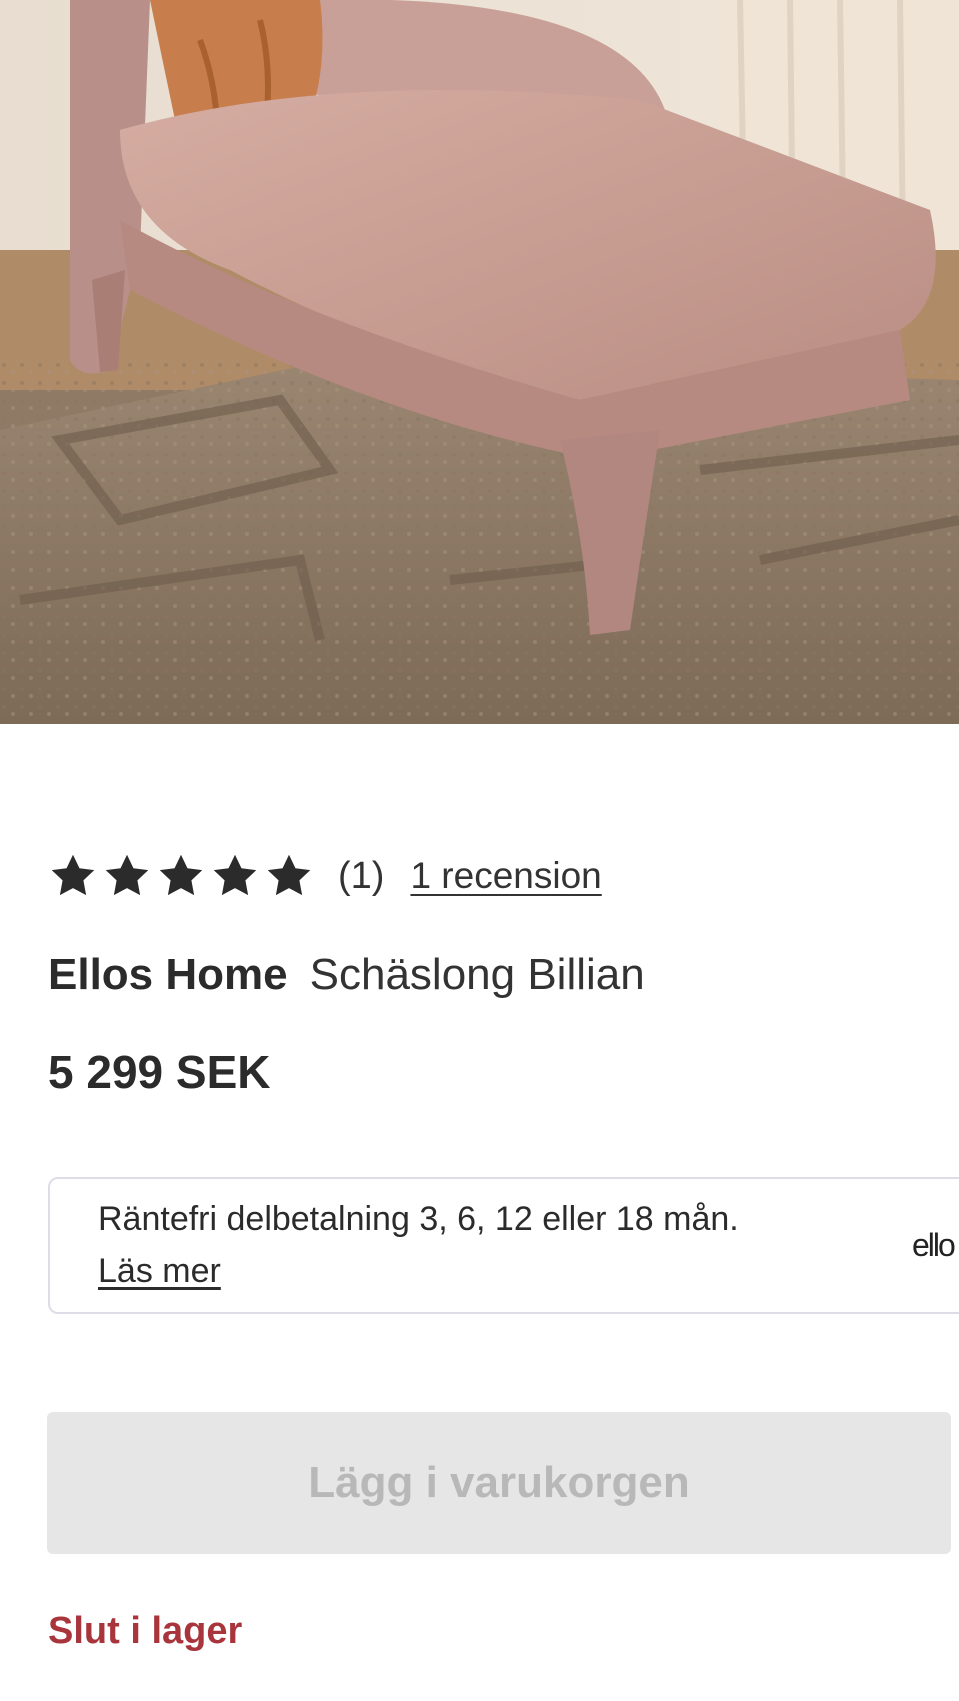  Describe the element at coordinates (168, 974) in the screenshot. I see `brand-name: Ellos Home` at that location.